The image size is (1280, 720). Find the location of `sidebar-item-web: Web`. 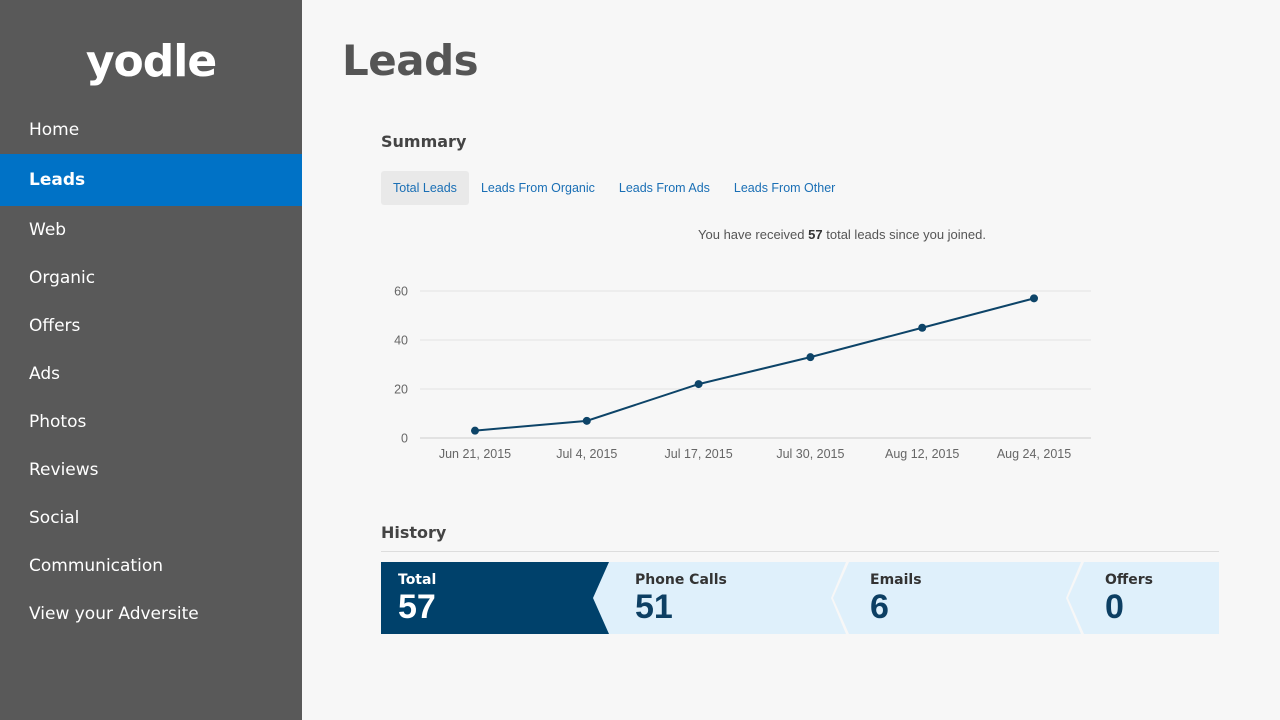

sidebar-item-web: Web is located at coordinates (151, 230).